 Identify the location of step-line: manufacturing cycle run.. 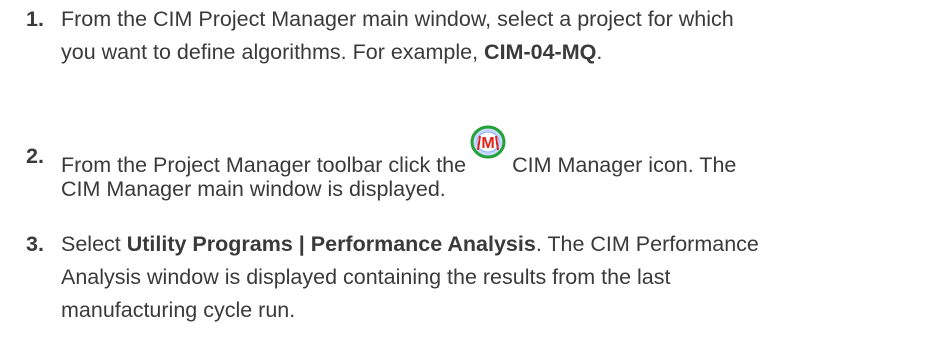
(491, 310).